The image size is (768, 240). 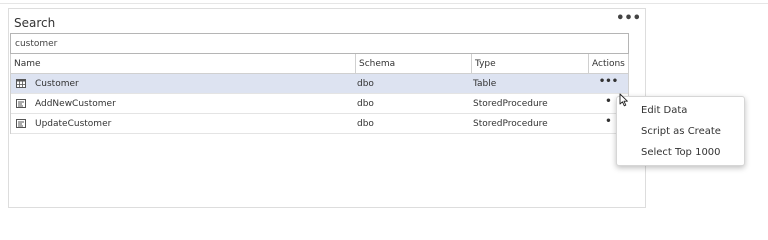 I want to click on row-actions-button: •••, so click(x=608, y=83).